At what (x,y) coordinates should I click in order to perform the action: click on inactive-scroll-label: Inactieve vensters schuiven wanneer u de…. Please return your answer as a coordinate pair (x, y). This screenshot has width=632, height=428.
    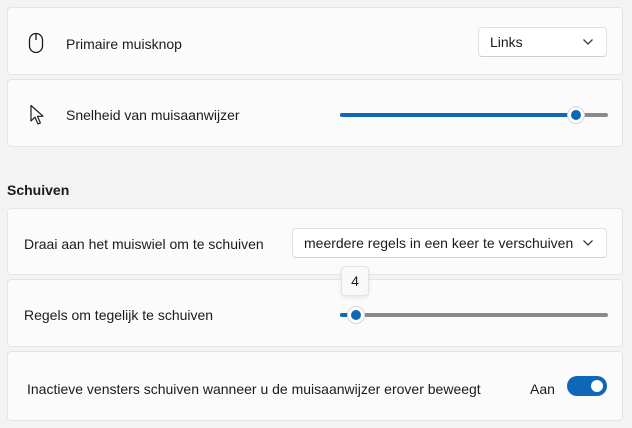
    Looking at the image, I should click on (254, 389).